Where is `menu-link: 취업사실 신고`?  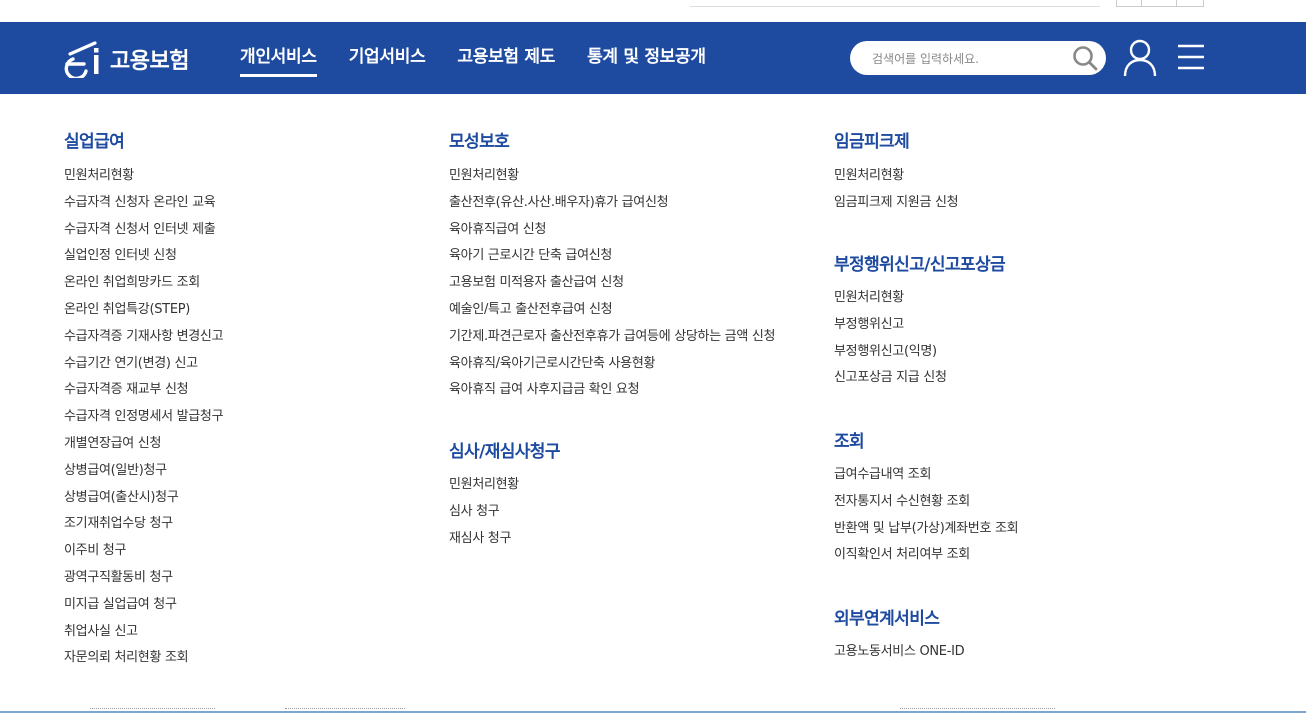
menu-link: 취업사실 신고 is located at coordinates (143, 632).